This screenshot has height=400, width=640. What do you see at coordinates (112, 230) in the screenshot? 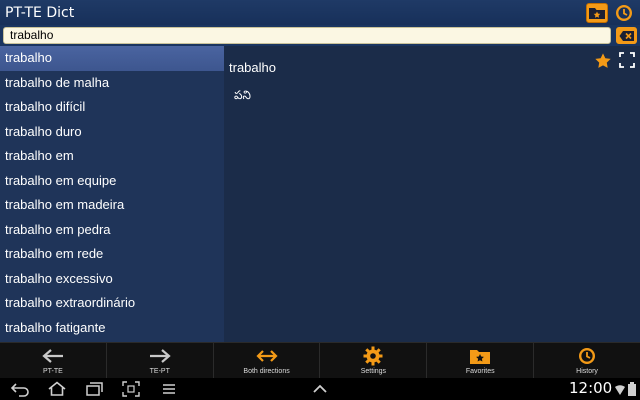
I see `list-item: trabalho em pedra` at bounding box center [112, 230].